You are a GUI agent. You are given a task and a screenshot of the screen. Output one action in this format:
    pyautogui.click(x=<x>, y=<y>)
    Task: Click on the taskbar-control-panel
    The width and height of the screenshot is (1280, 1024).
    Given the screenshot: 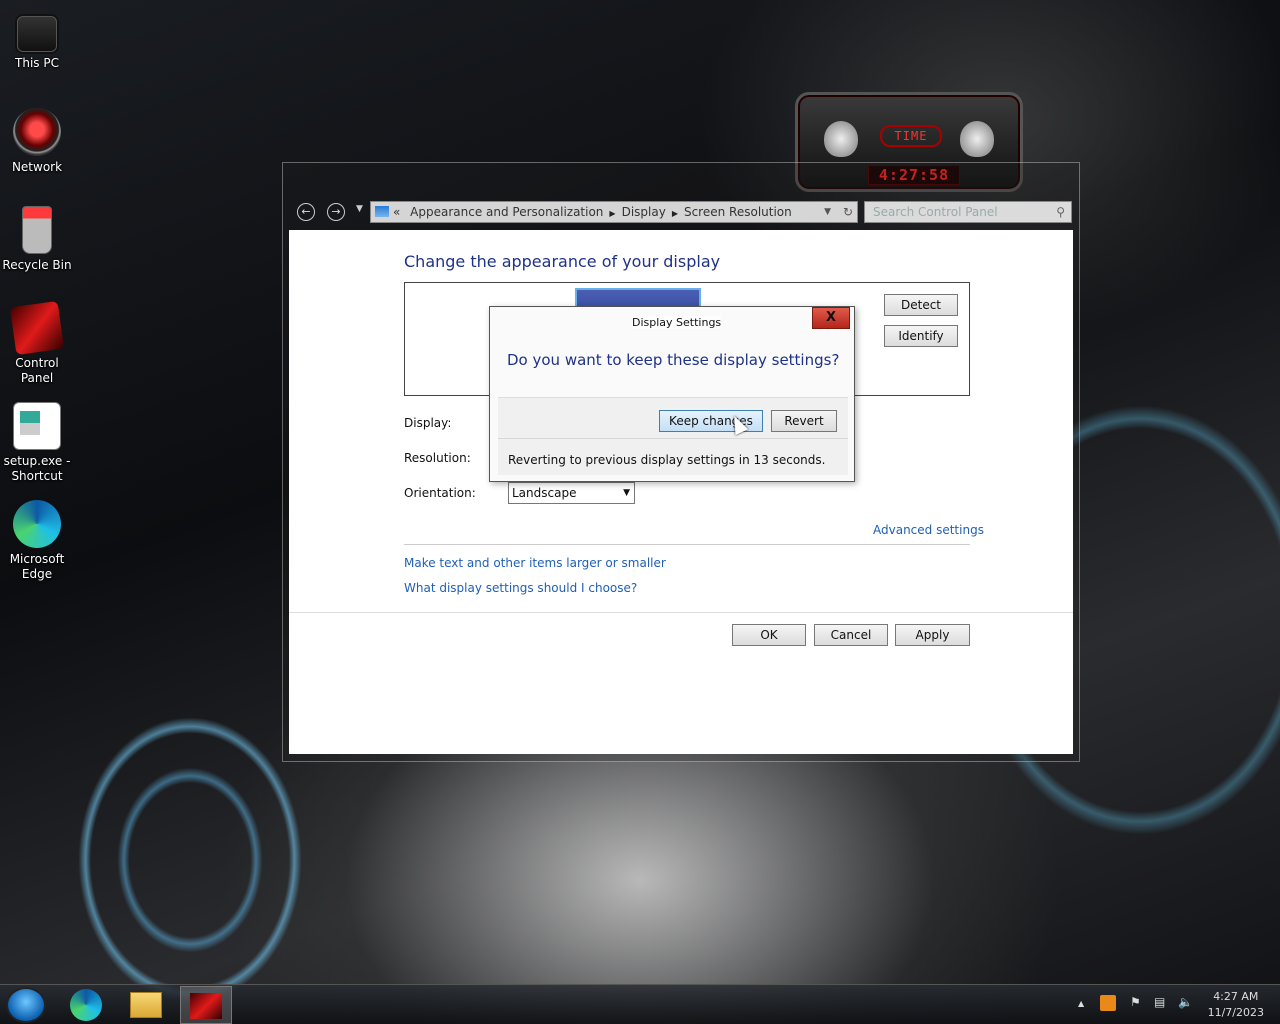 What is the action you would take?
    pyautogui.click(x=206, y=1005)
    